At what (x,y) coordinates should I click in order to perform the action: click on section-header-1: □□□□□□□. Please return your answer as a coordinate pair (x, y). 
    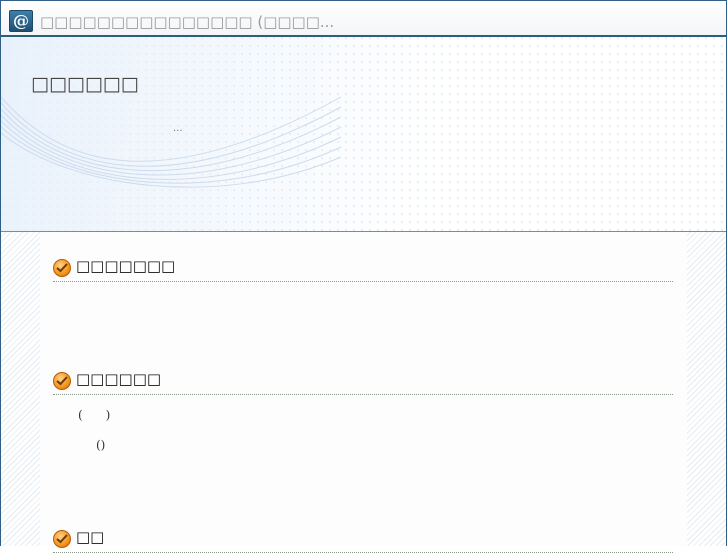
    Looking at the image, I should click on (363, 269).